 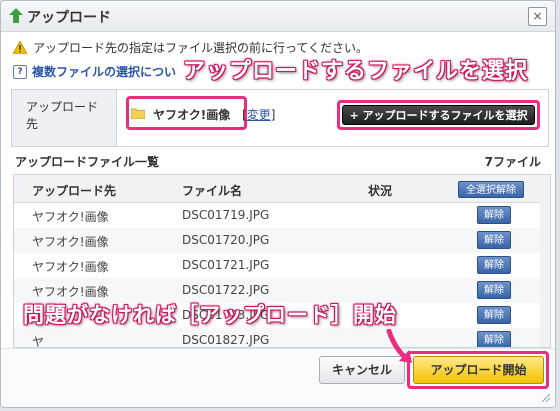 I want to click on destination-label-cell: アップロード先, so click(x=64, y=118).